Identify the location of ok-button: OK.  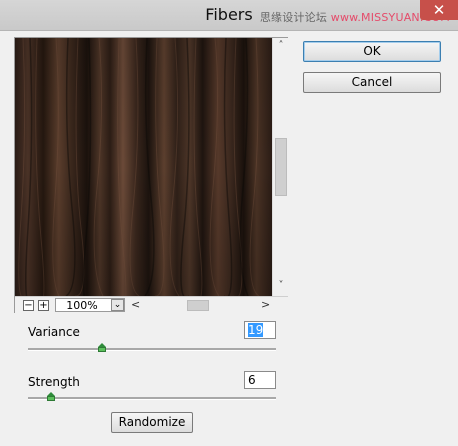
(372, 51).